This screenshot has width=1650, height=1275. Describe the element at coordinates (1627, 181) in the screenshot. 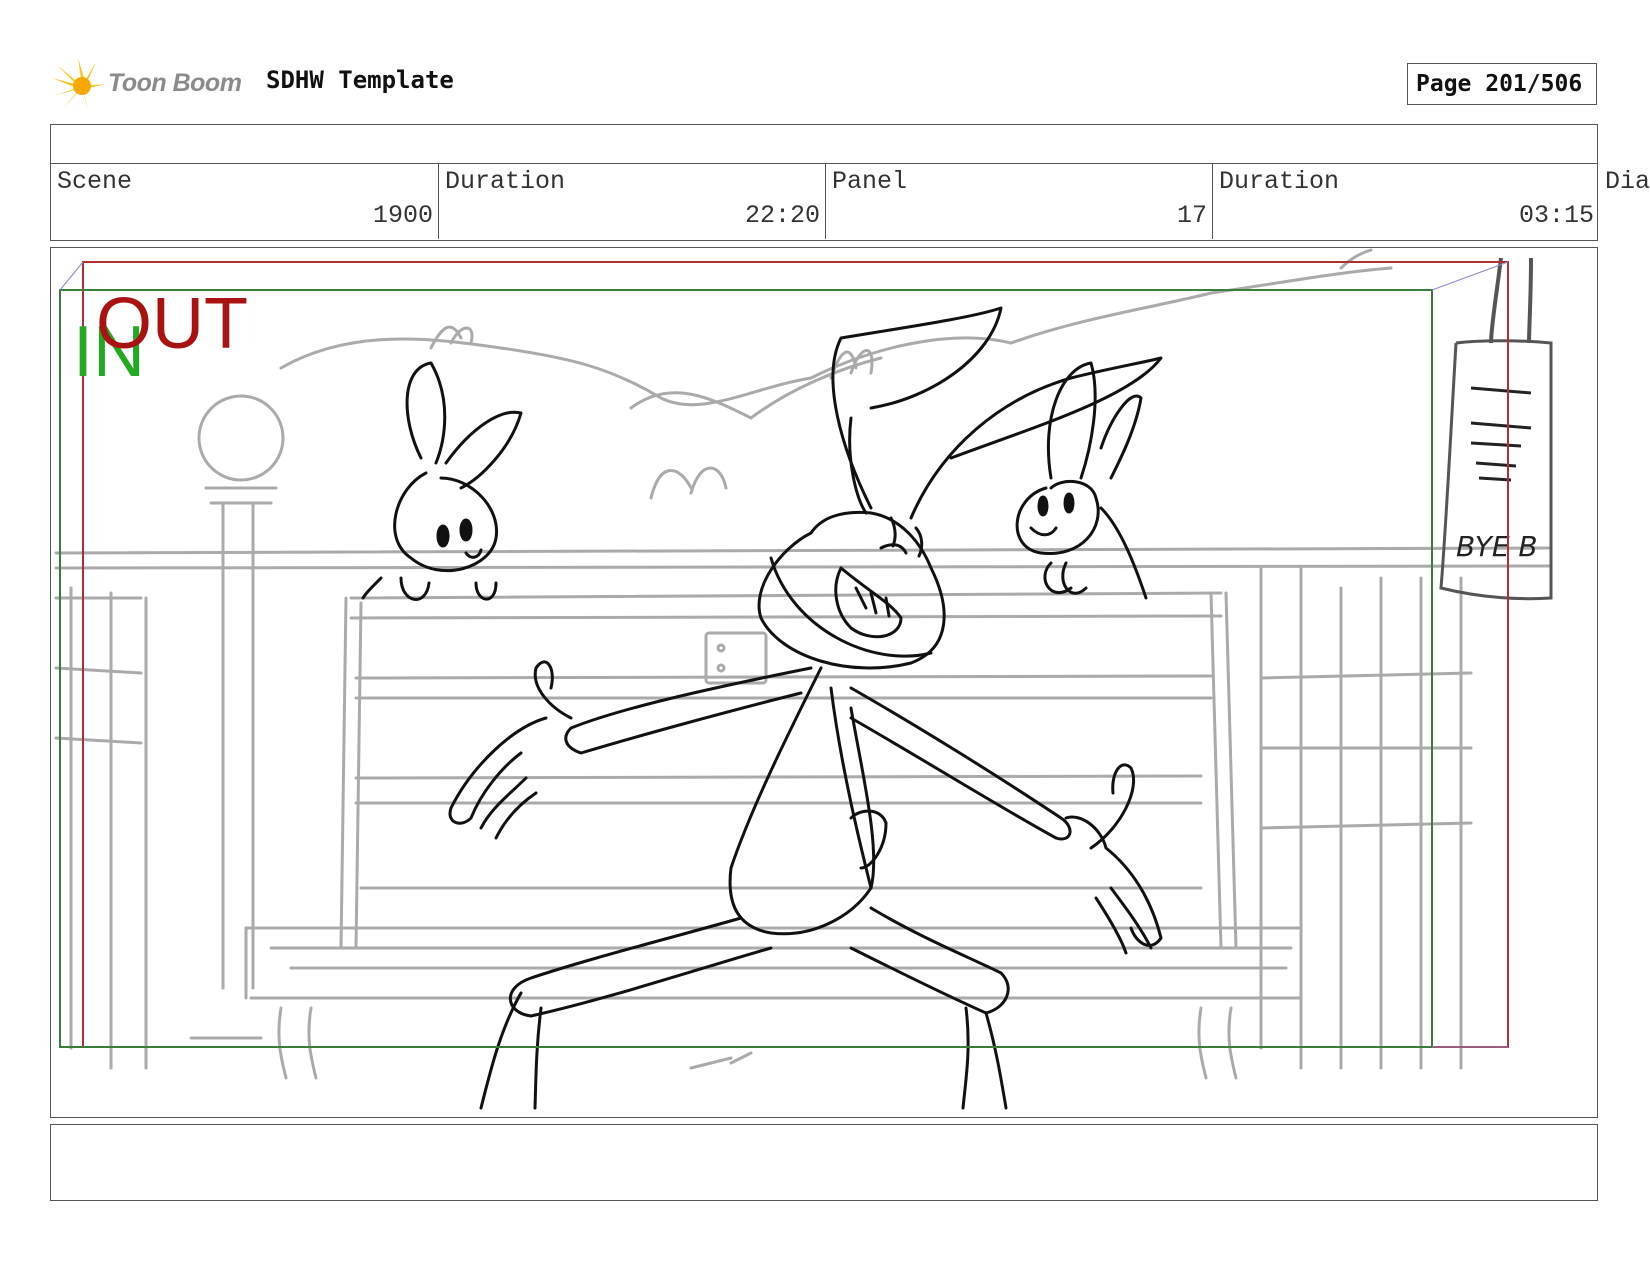

I see `dialogue-label-truncated: Dia` at that location.